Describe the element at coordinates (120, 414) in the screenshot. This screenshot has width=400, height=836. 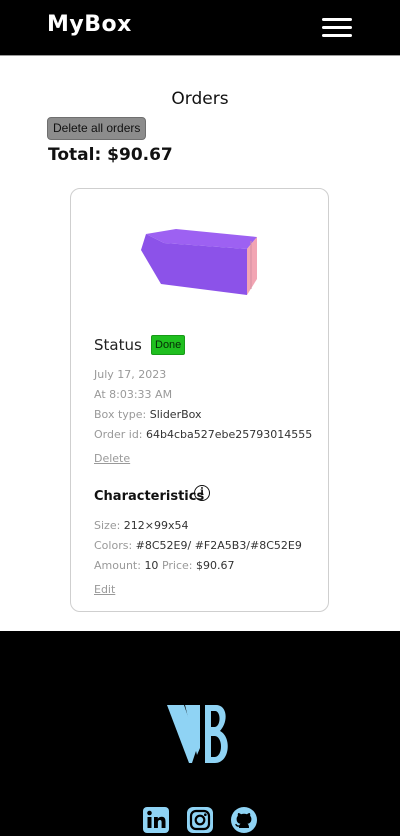
I see `box-type-label: Box type:` at that location.